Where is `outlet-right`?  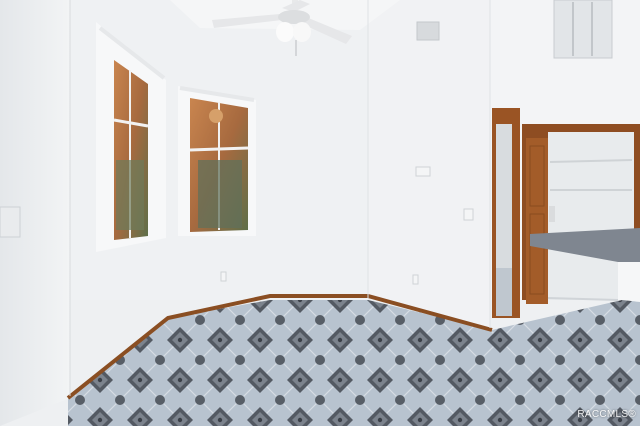 outlet-right is located at coordinates (415, 279).